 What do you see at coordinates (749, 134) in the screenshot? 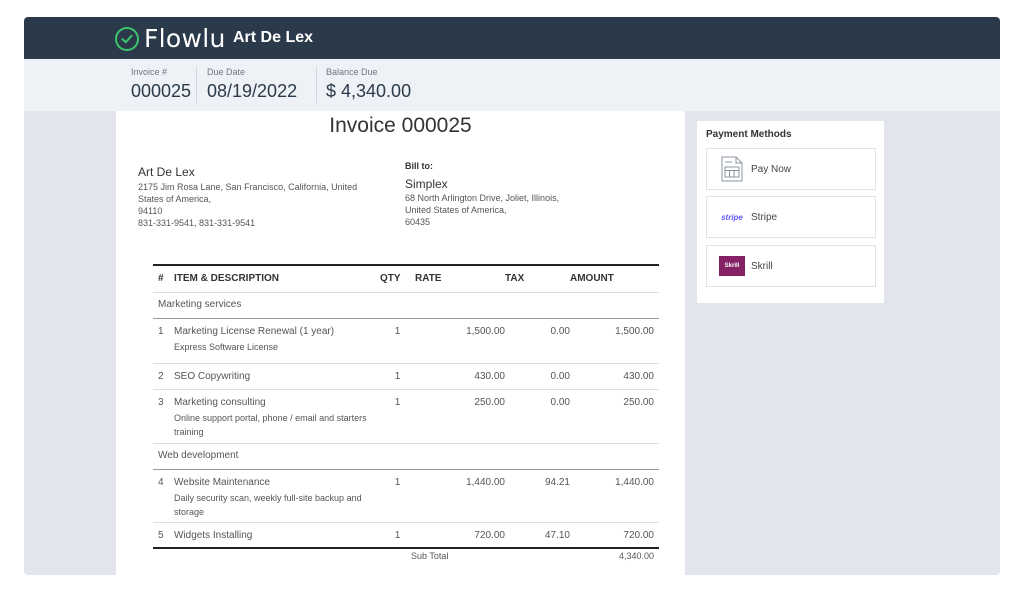
I see `payment-methods-title: Payment Methods` at bounding box center [749, 134].